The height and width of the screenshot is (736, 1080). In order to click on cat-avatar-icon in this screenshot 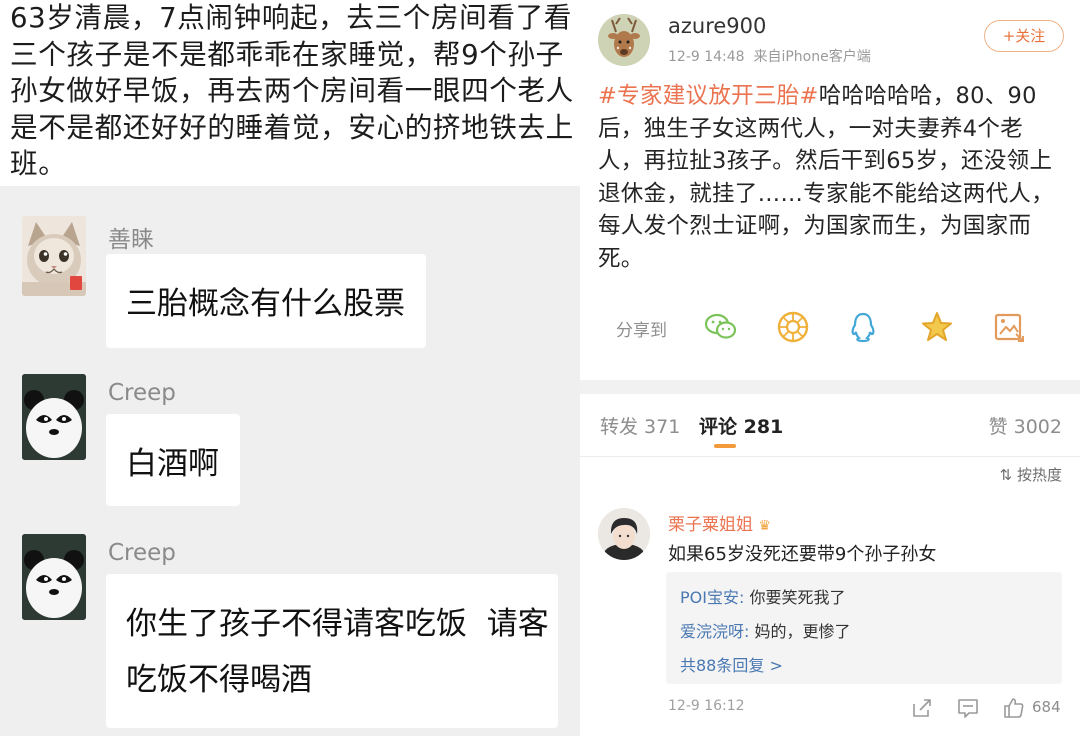, I will do `click(54, 256)`.